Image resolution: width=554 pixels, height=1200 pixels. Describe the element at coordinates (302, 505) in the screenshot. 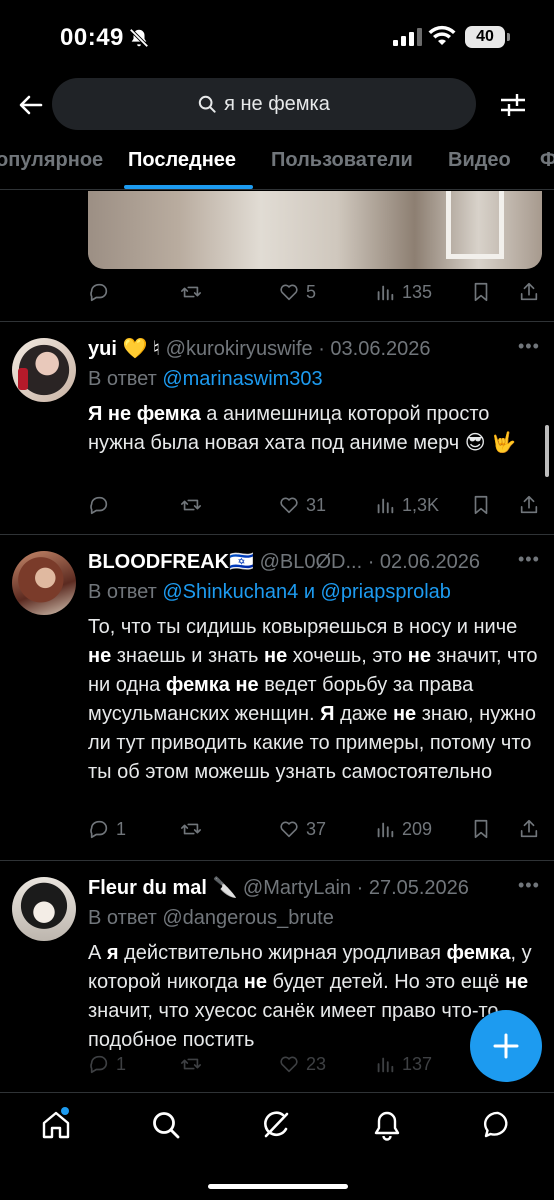

I see `like-button: 31` at that location.